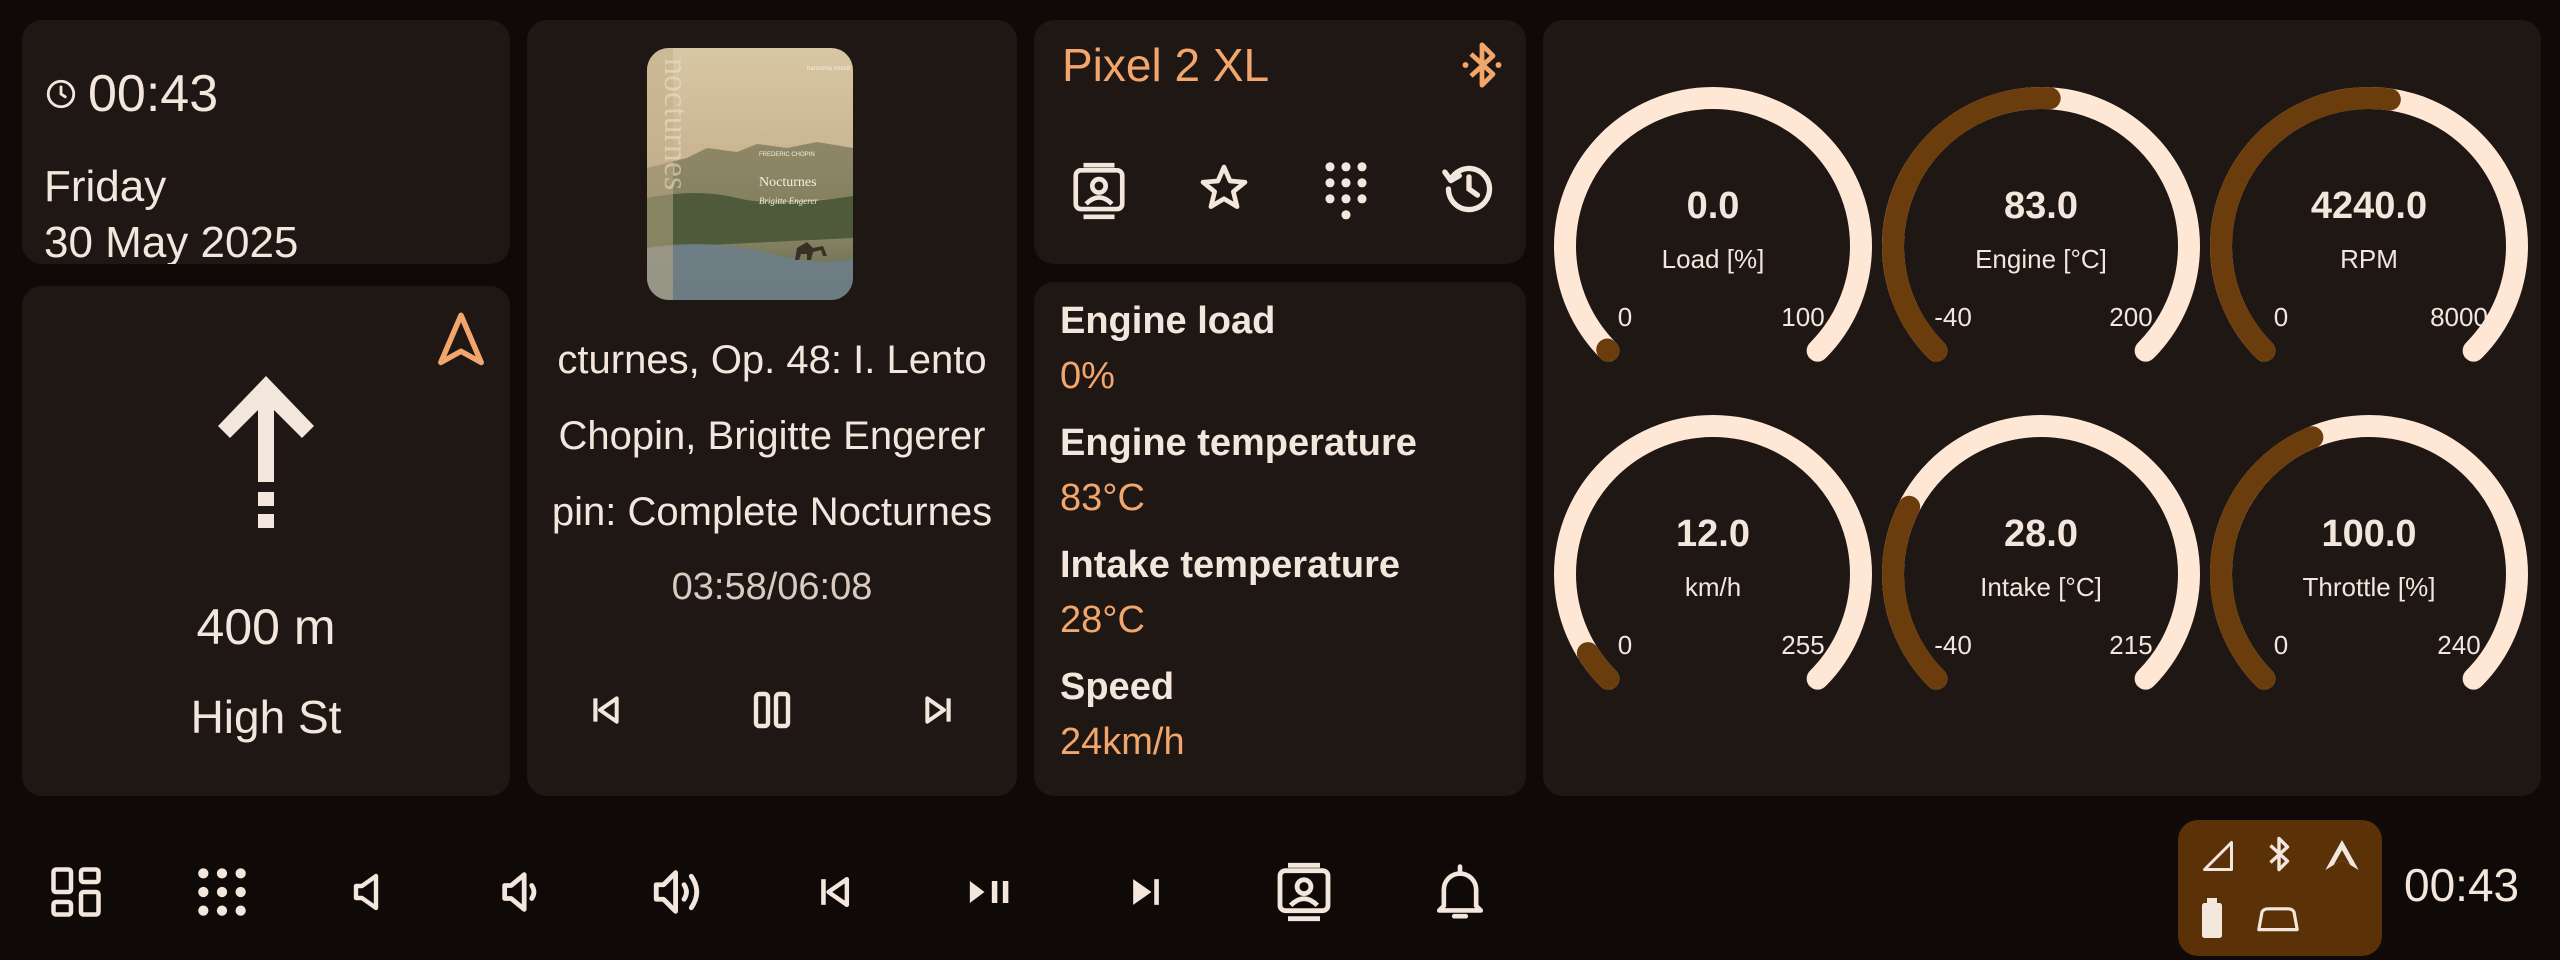 Image resolution: width=2560 pixels, height=960 pixels. I want to click on stat-speed: Speed 24km/h, so click(1122, 715).